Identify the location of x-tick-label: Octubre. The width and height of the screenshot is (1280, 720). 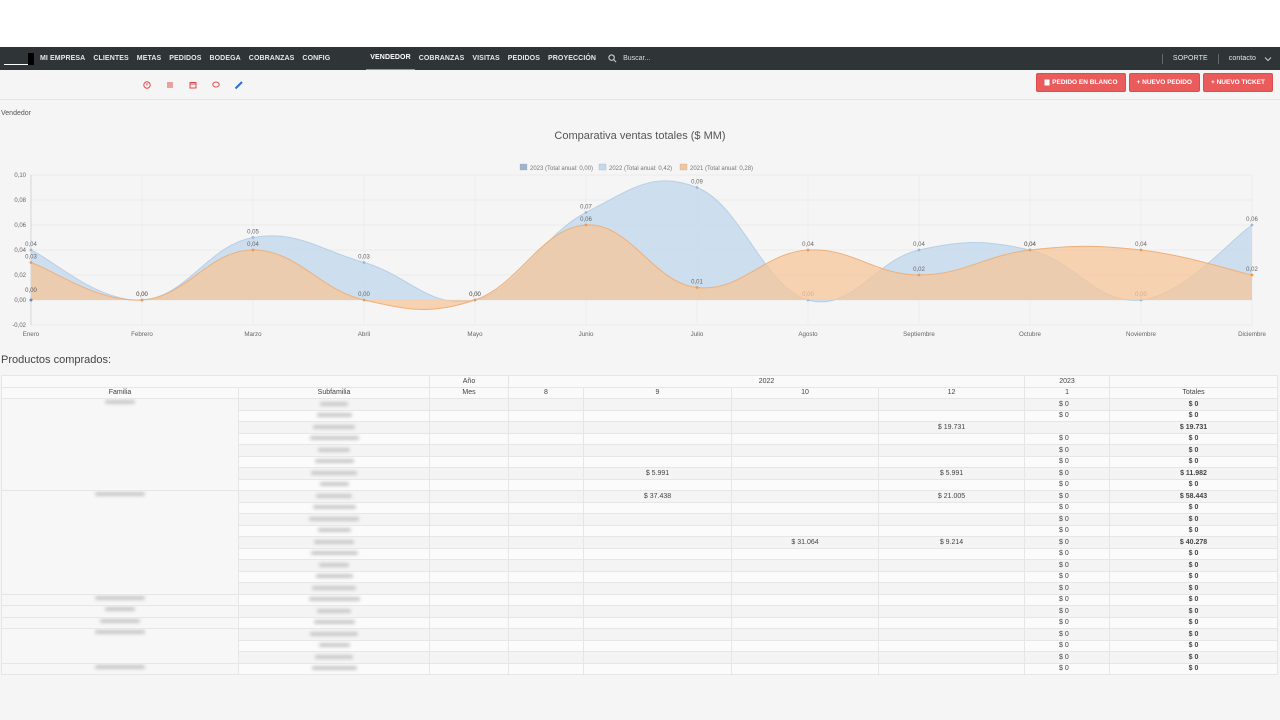
(1030, 334).